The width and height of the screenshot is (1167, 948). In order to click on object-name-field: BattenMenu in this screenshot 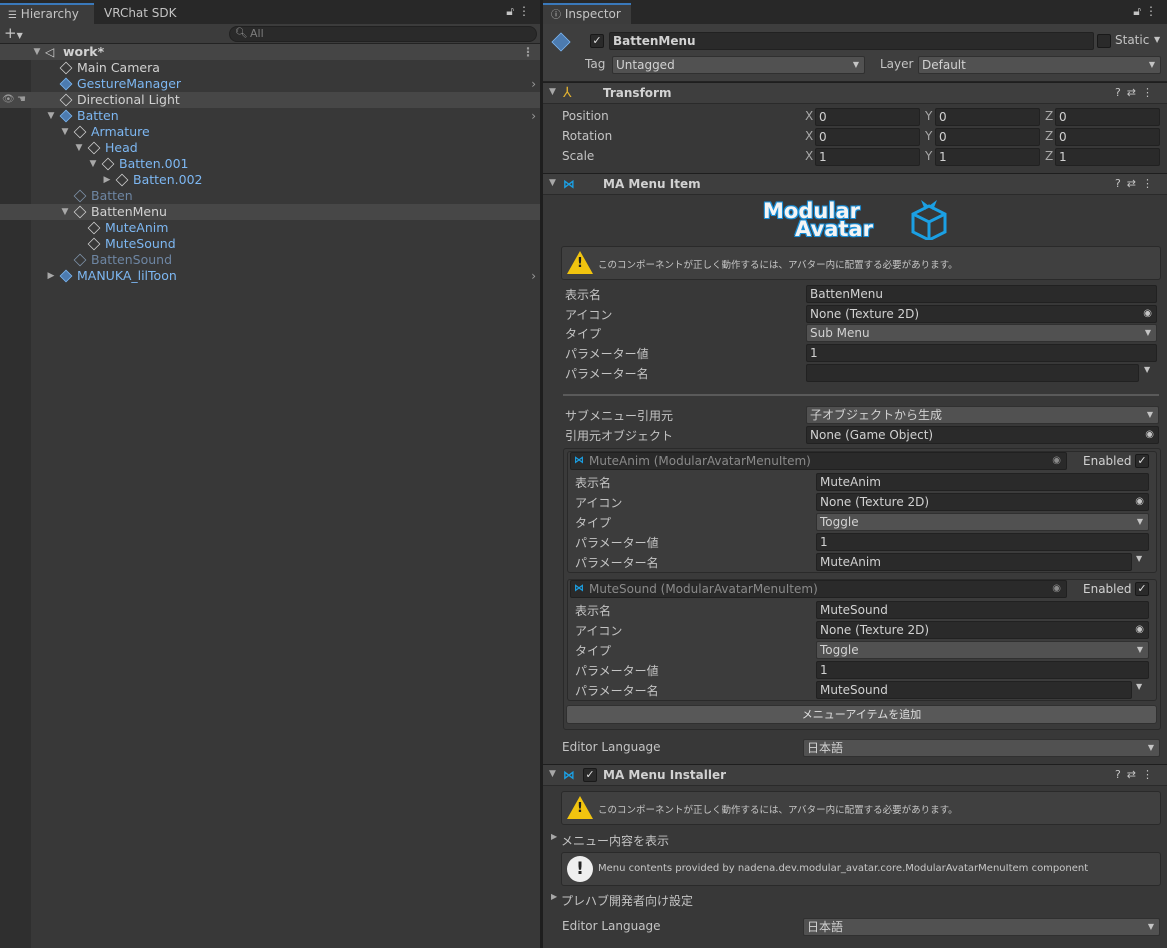, I will do `click(851, 41)`.